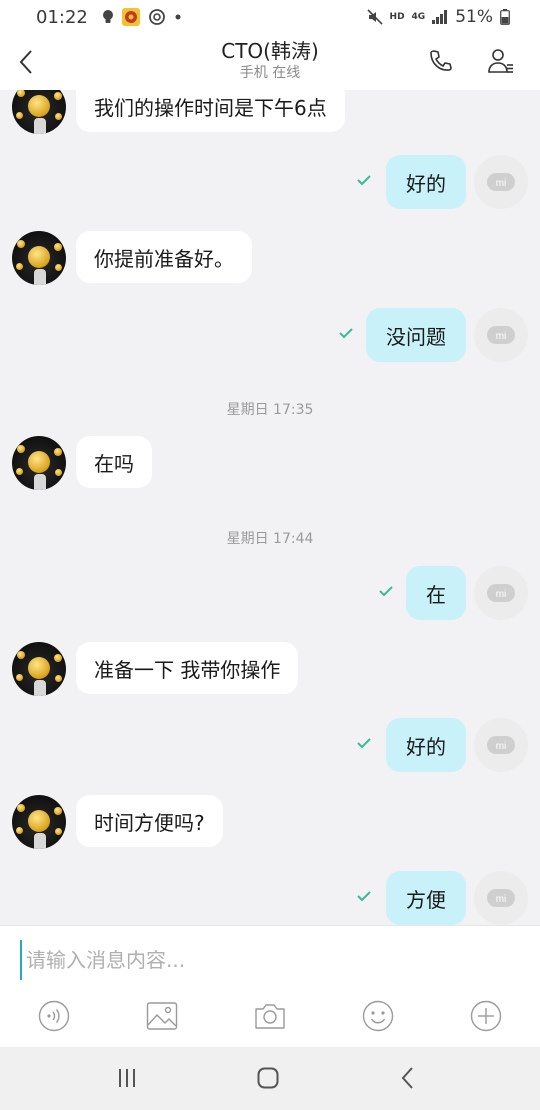  Describe the element at coordinates (270, 17) in the screenshot. I see `status-bar: 01:22 HD 4G 51%` at that location.